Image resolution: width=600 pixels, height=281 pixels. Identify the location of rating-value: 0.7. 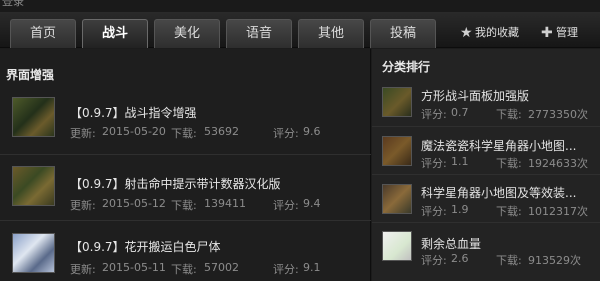
(460, 112).